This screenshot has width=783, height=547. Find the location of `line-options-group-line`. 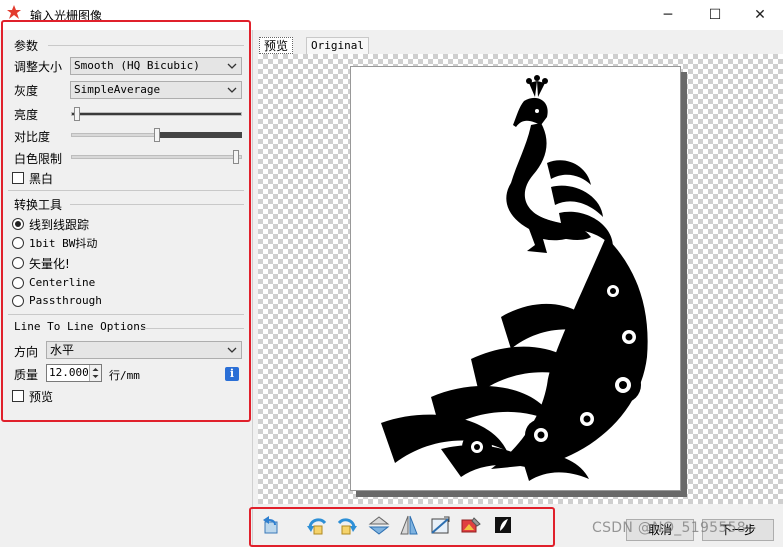

line-options-group-line is located at coordinates (192, 328).